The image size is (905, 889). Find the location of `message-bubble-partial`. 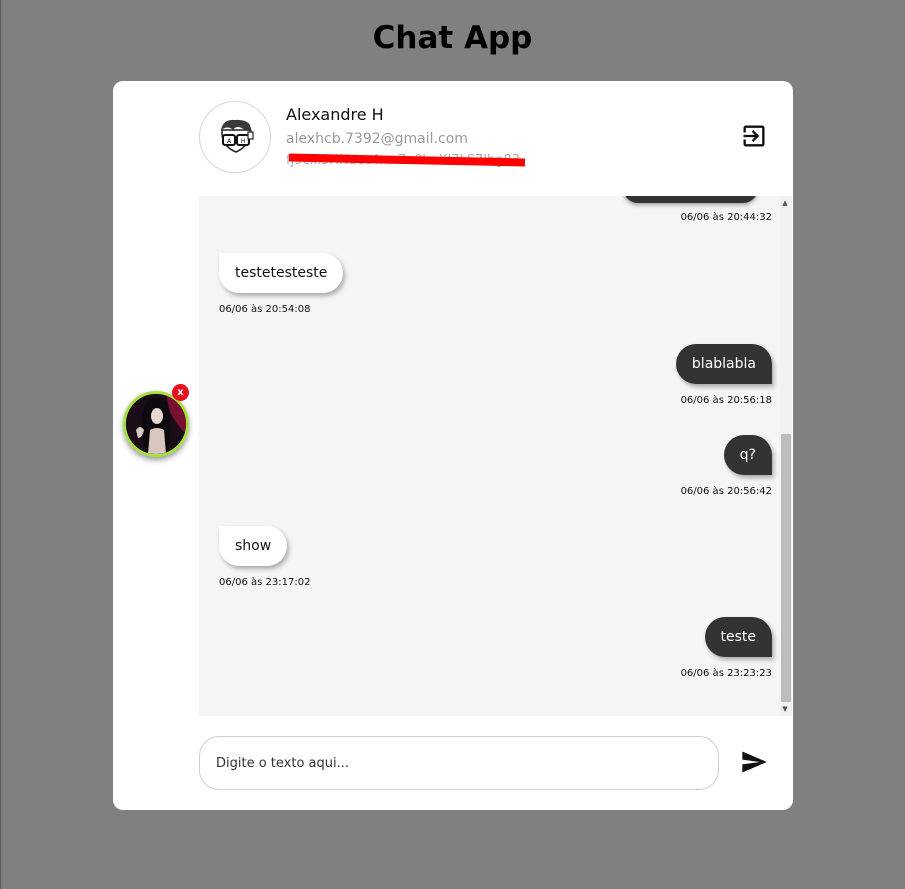

message-bubble-partial is located at coordinates (690, 199).